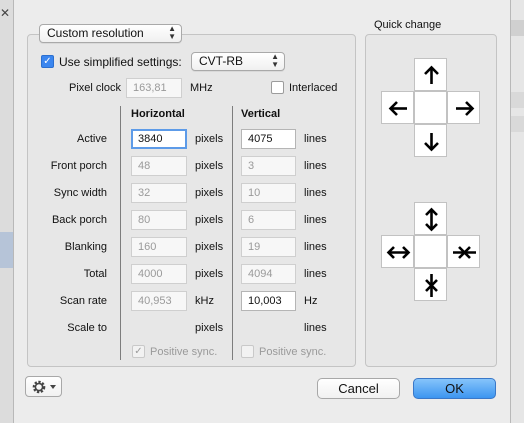  What do you see at coordinates (95, 88) in the screenshot?
I see `pixel-clock-label: Pixel clock` at bounding box center [95, 88].